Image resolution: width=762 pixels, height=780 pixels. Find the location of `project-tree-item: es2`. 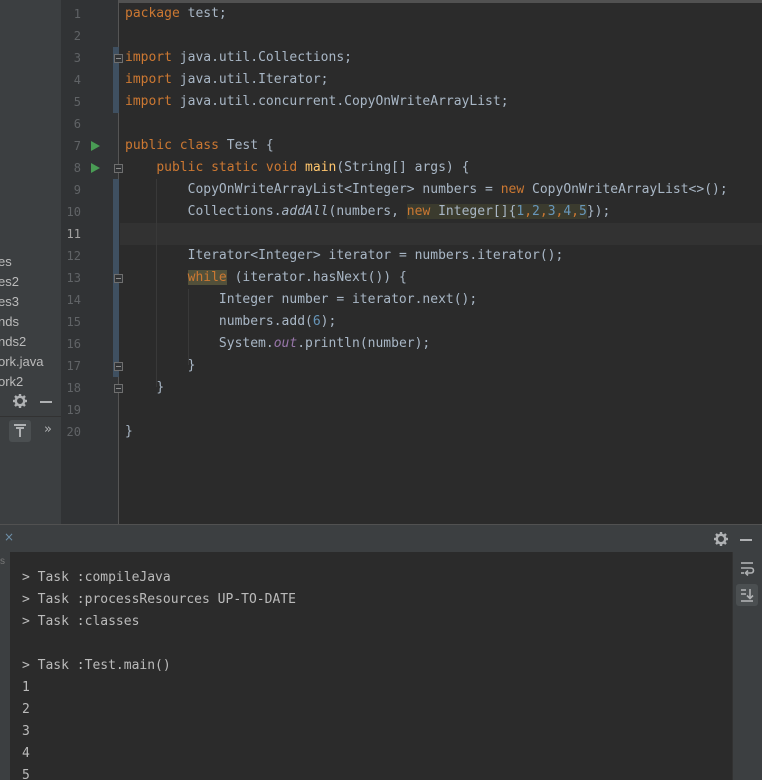

project-tree-item: es2 is located at coordinates (9, 282).